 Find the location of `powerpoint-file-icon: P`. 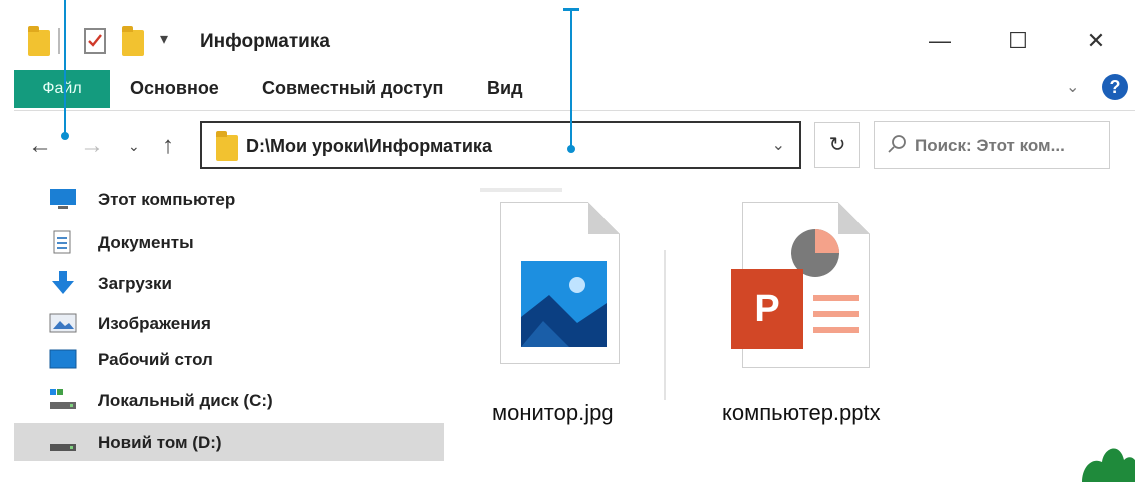

powerpoint-file-icon: P is located at coordinates (800, 285).